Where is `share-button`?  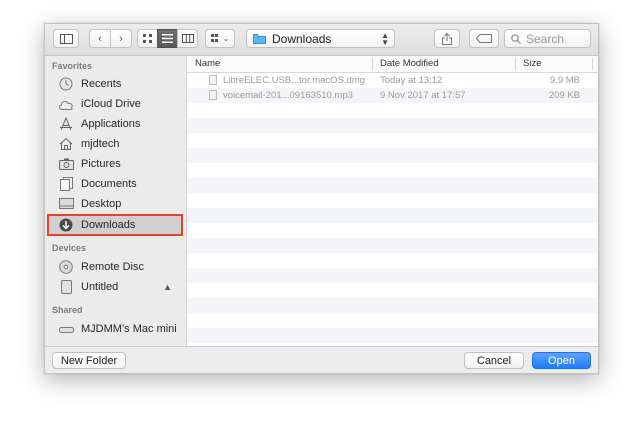 share-button is located at coordinates (447, 38).